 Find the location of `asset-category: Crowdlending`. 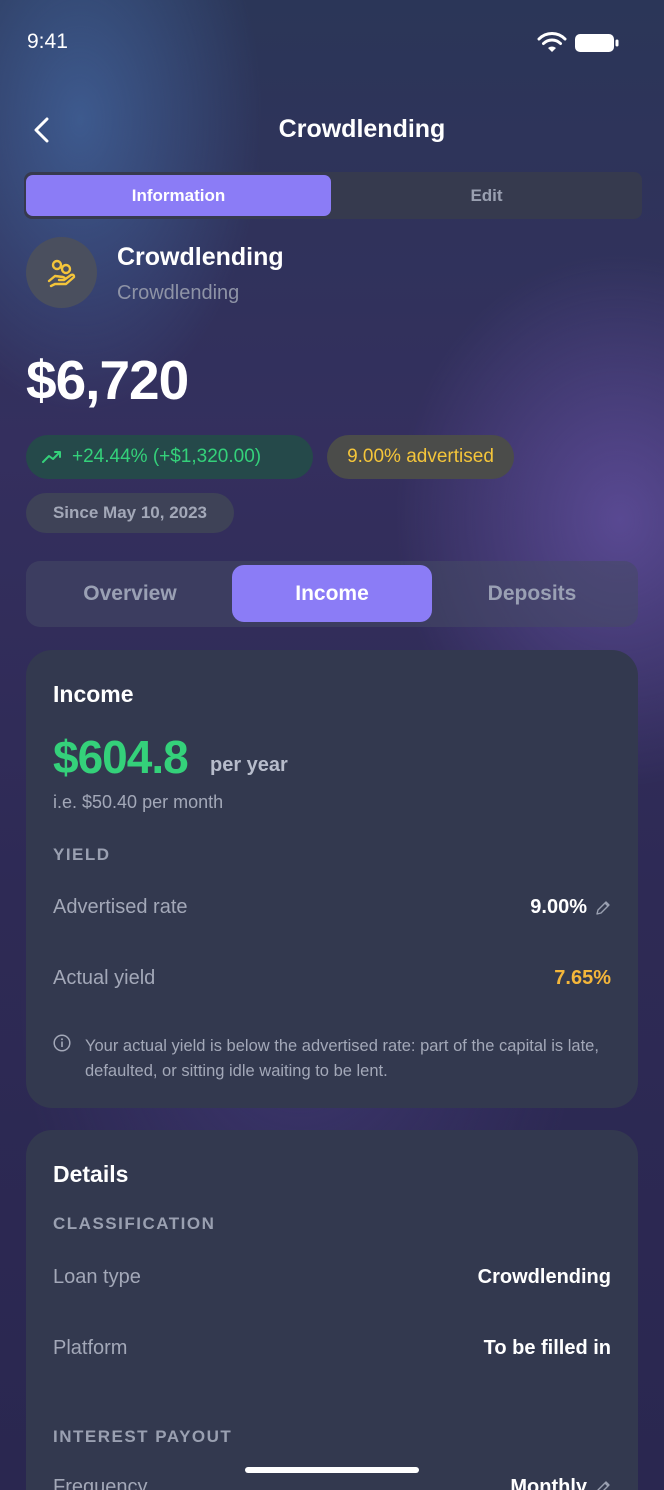

asset-category: Crowdlending is located at coordinates (178, 293).